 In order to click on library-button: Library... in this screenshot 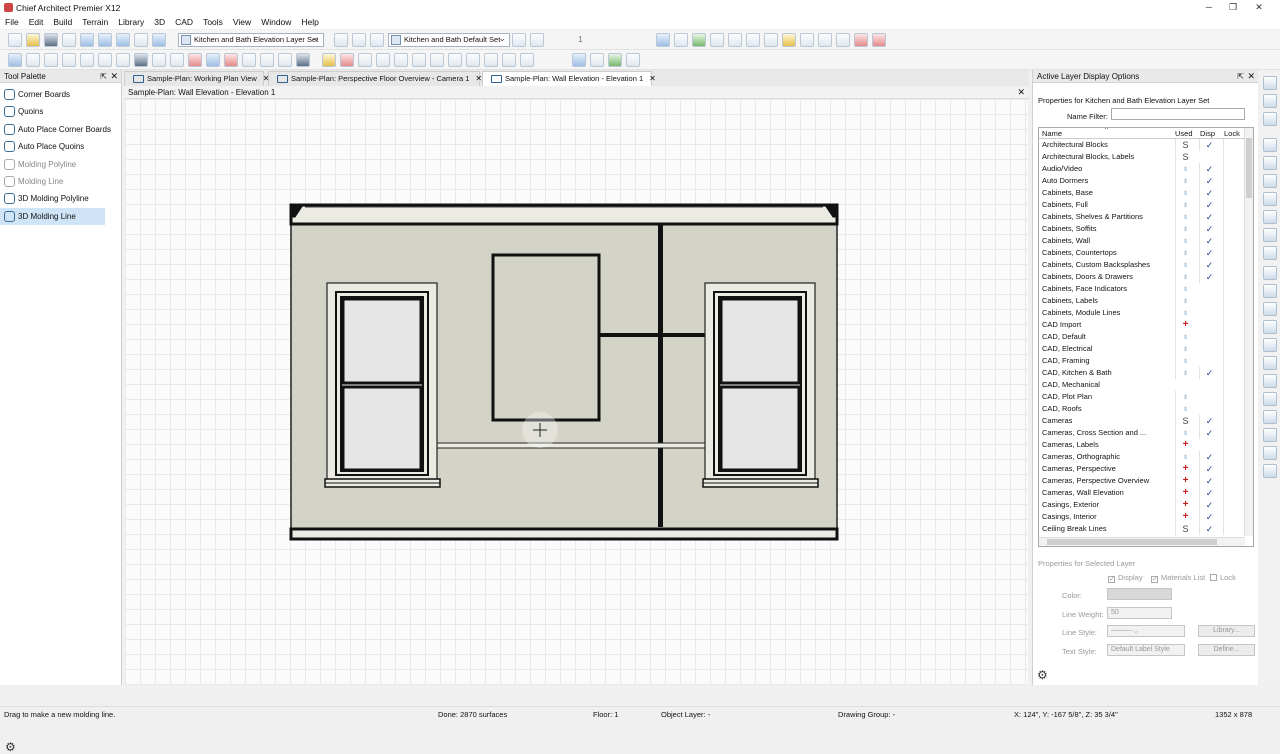, I will do `click(1226, 631)`.